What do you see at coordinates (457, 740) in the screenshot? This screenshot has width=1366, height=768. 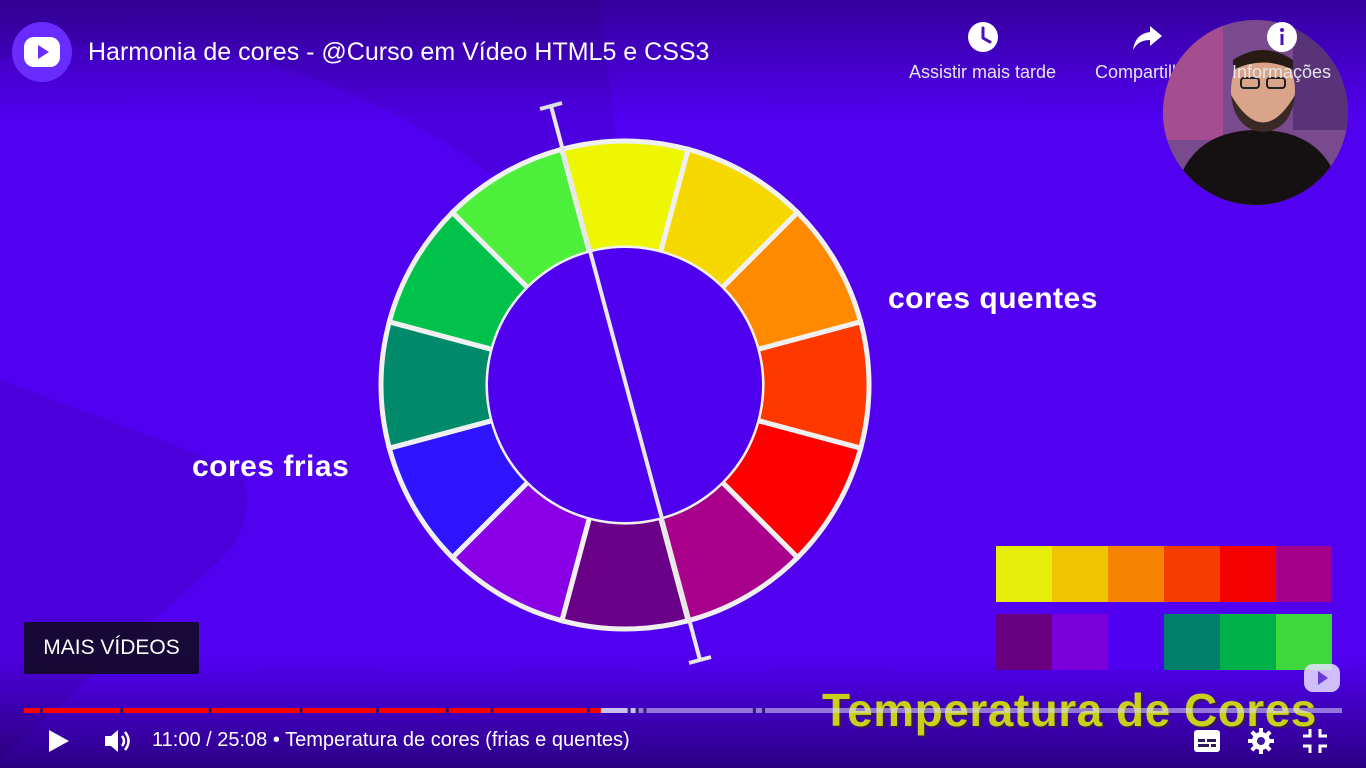 I see `chapter-title: Temperatura de cores (frias e quentes)` at bounding box center [457, 740].